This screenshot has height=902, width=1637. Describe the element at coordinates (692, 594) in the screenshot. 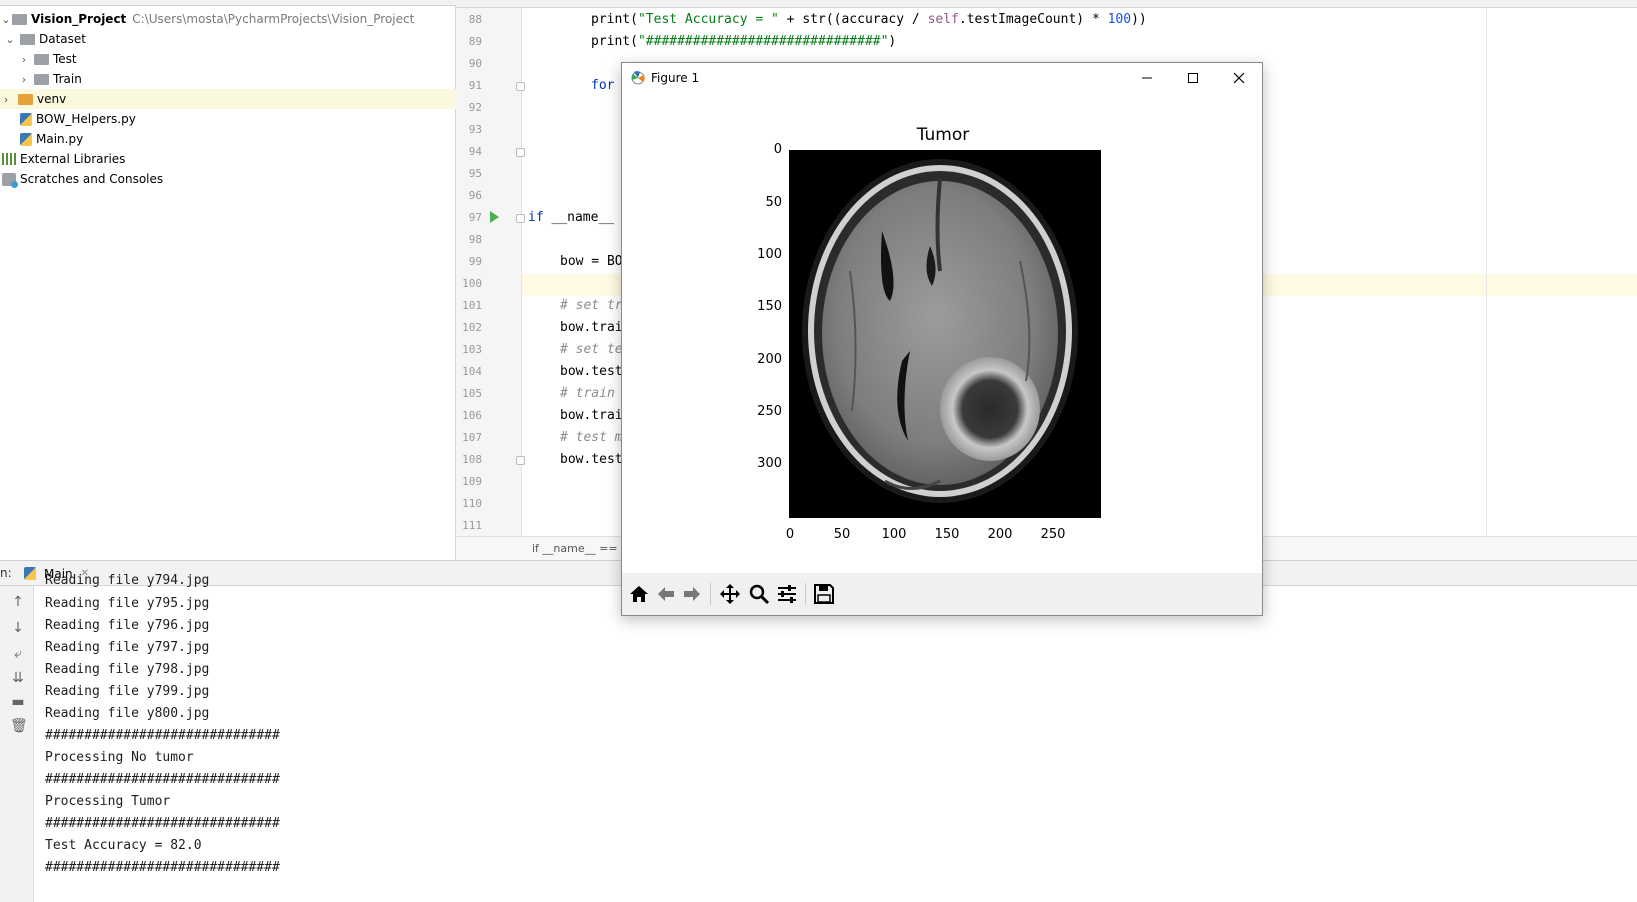

I see `forward-button` at that location.